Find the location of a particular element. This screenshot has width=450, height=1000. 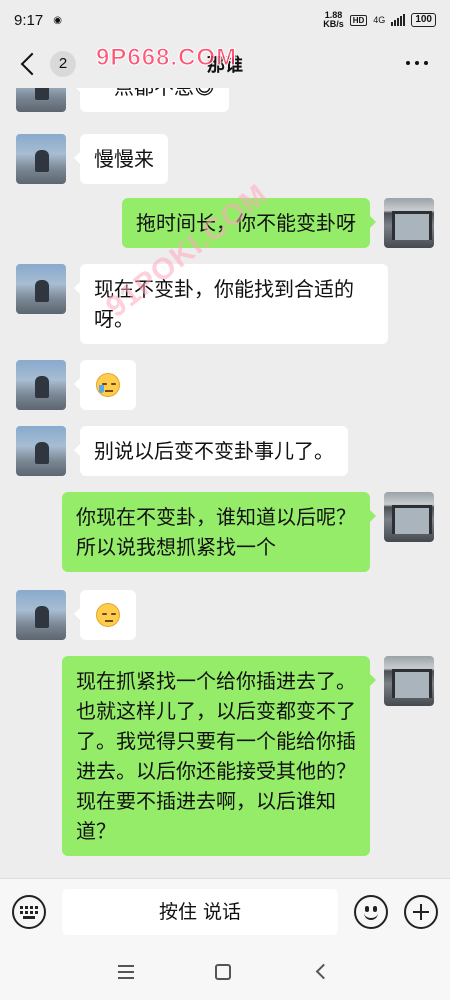

crying-face-icon is located at coordinates (108, 385).